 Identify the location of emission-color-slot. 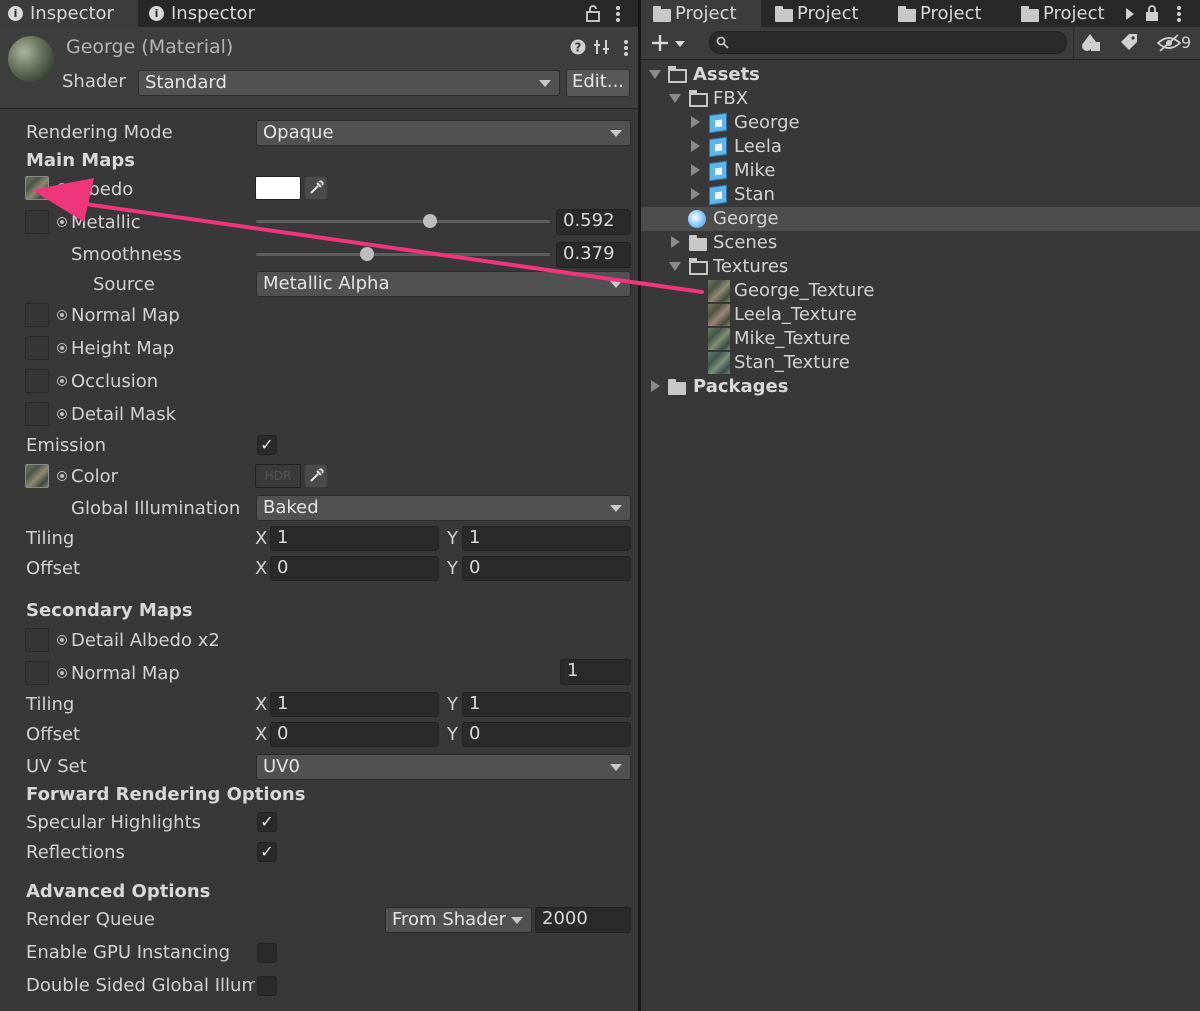
(37, 476).